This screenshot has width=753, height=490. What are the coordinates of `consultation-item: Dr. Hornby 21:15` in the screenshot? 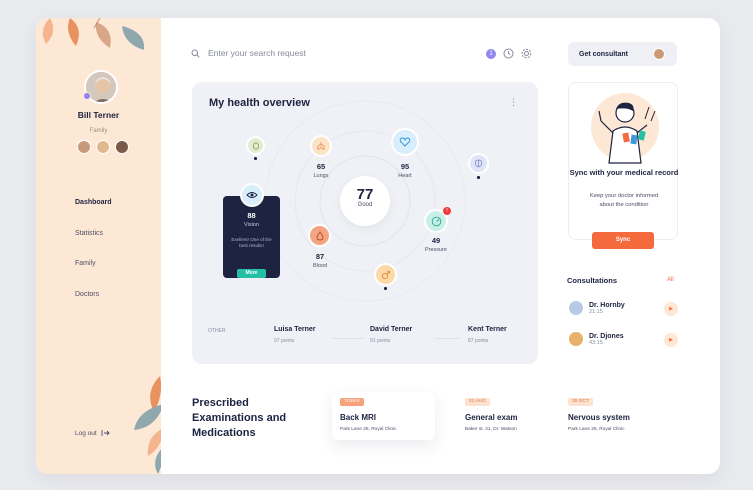 It's located at (596, 308).